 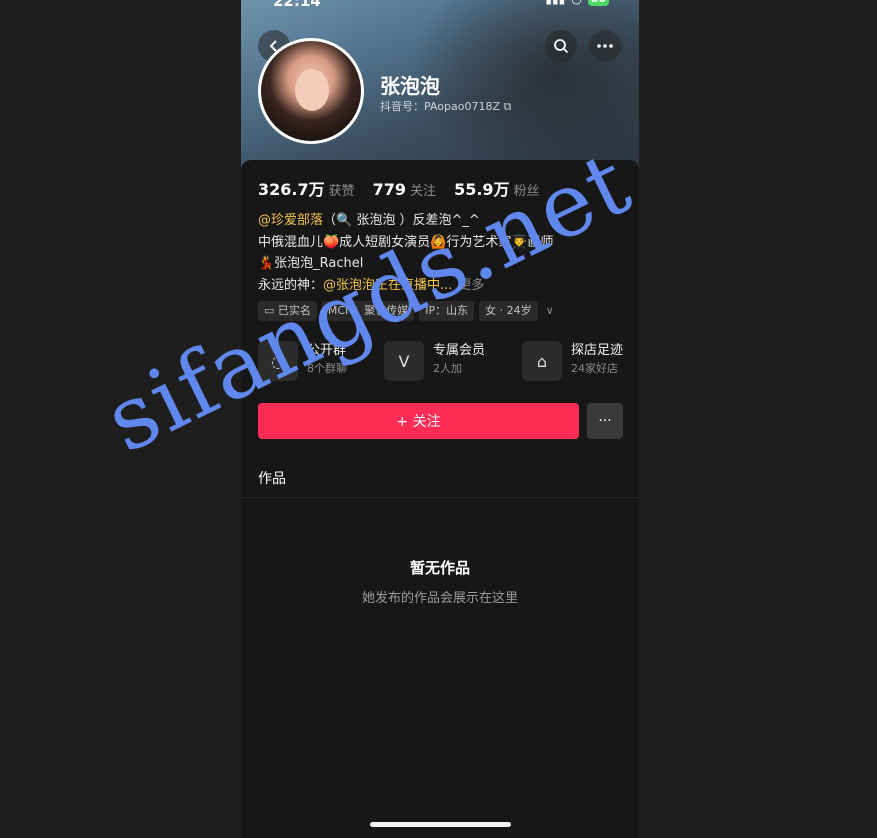 What do you see at coordinates (290, 220) in the screenshot?
I see `bio-mention-link: @珍爱部落` at bounding box center [290, 220].